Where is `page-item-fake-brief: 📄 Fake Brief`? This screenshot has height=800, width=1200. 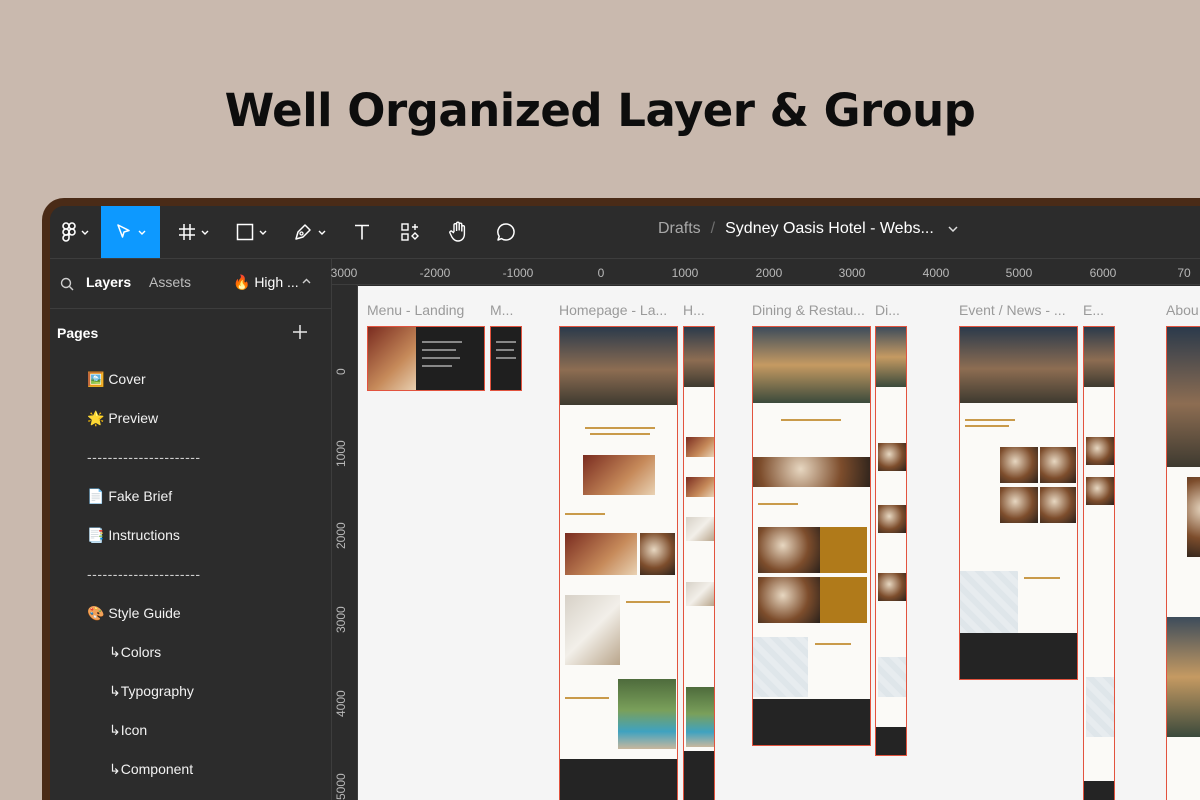 page-item-fake-brief: 📄 Fake Brief is located at coordinates (129, 496).